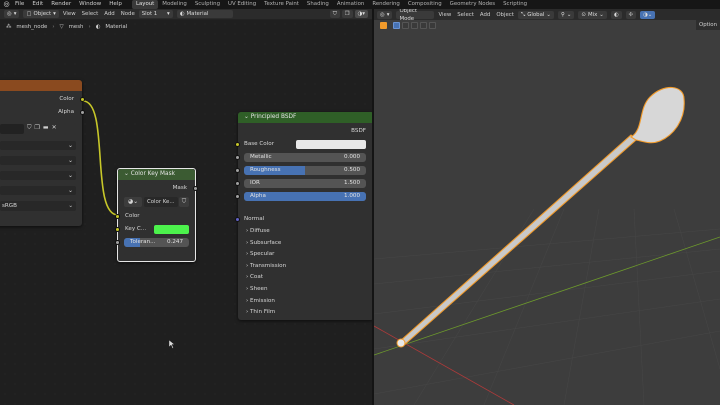 This screenshot has height=405, width=720. Describe the element at coordinates (515, 4) in the screenshot. I see `workspace-tab-scripting: Scripting` at that location.